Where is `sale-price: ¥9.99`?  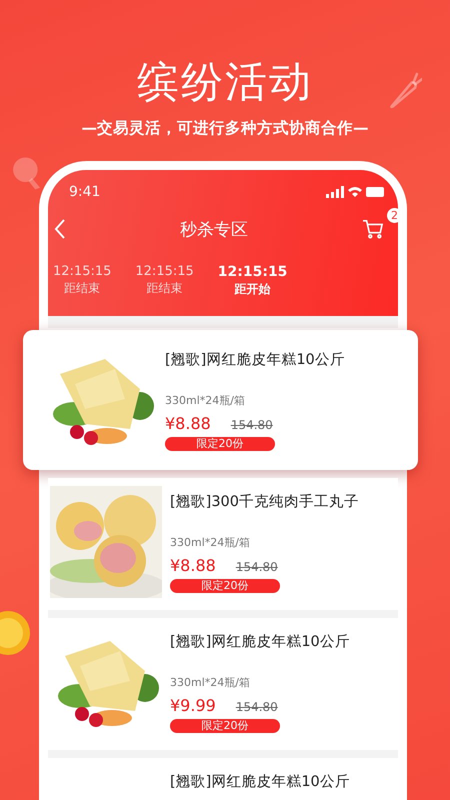
sale-price: ¥9.99 is located at coordinates (193, 705).